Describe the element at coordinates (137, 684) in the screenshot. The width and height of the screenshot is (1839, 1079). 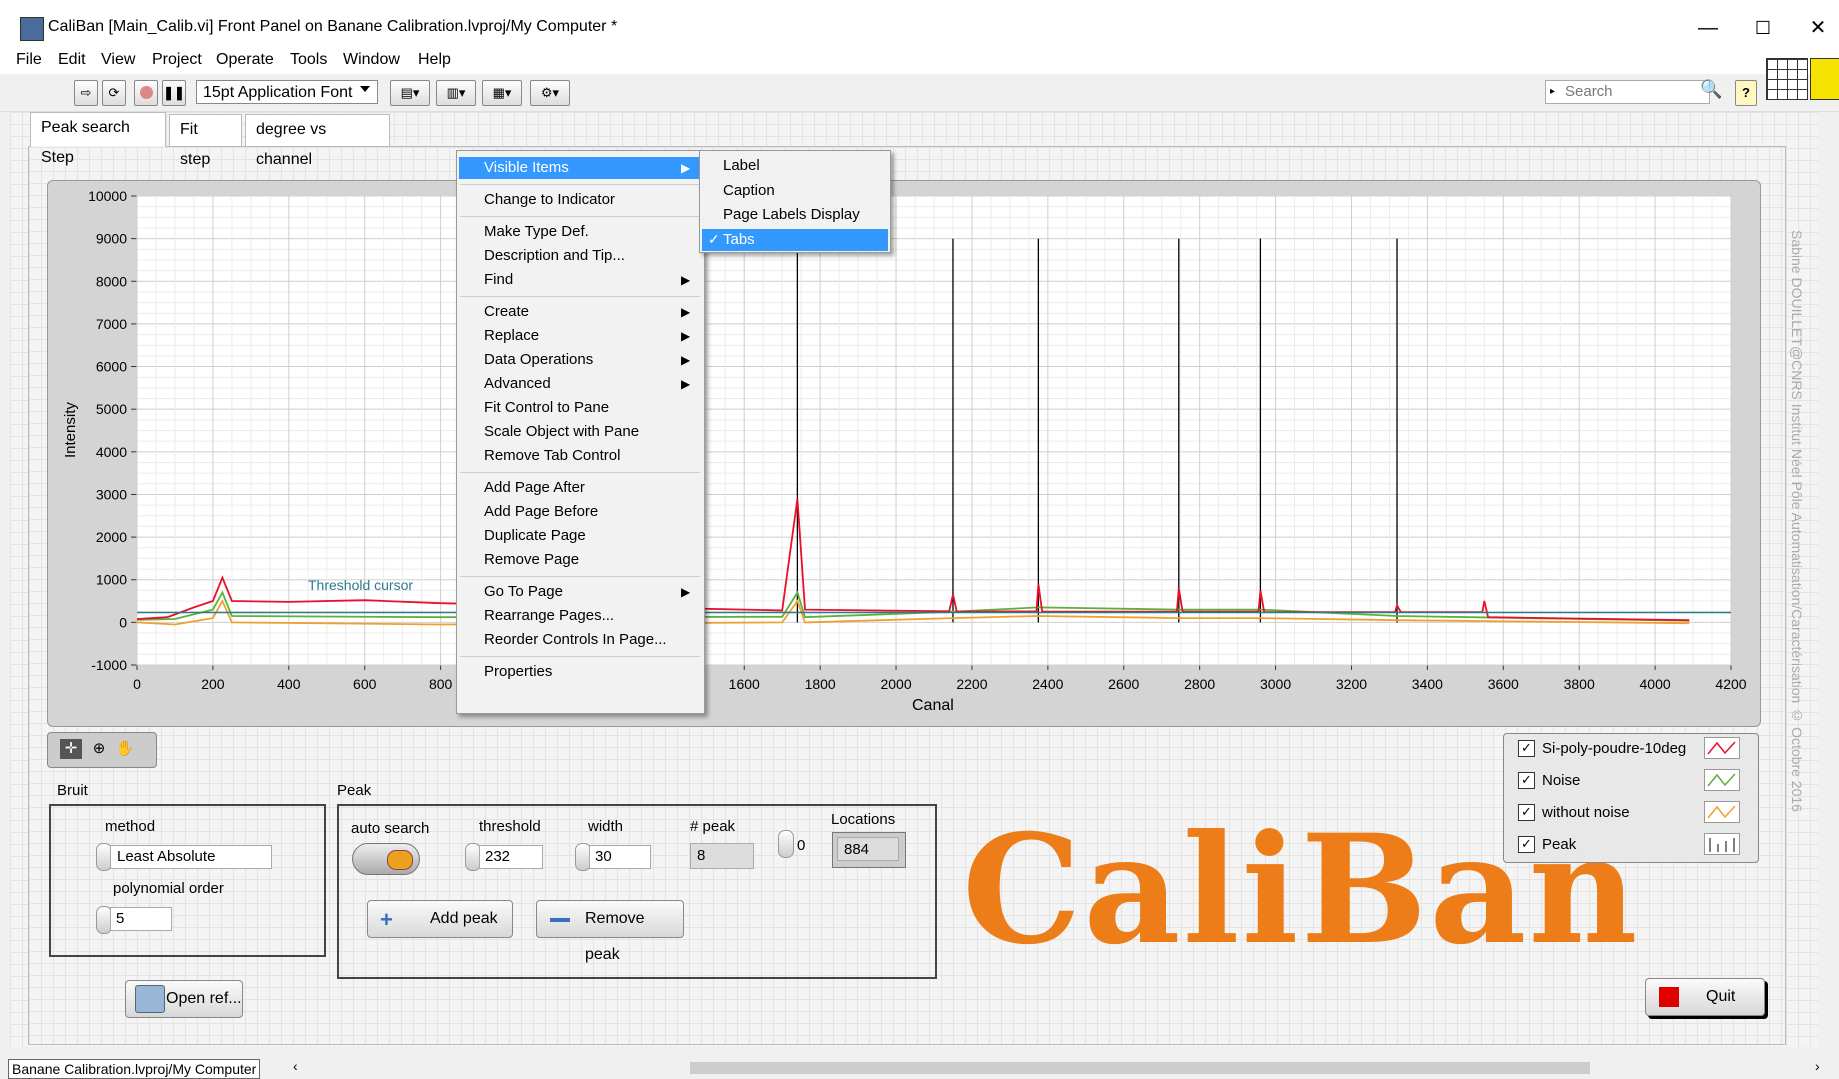
I see `x-tick-label: 0` at that location.